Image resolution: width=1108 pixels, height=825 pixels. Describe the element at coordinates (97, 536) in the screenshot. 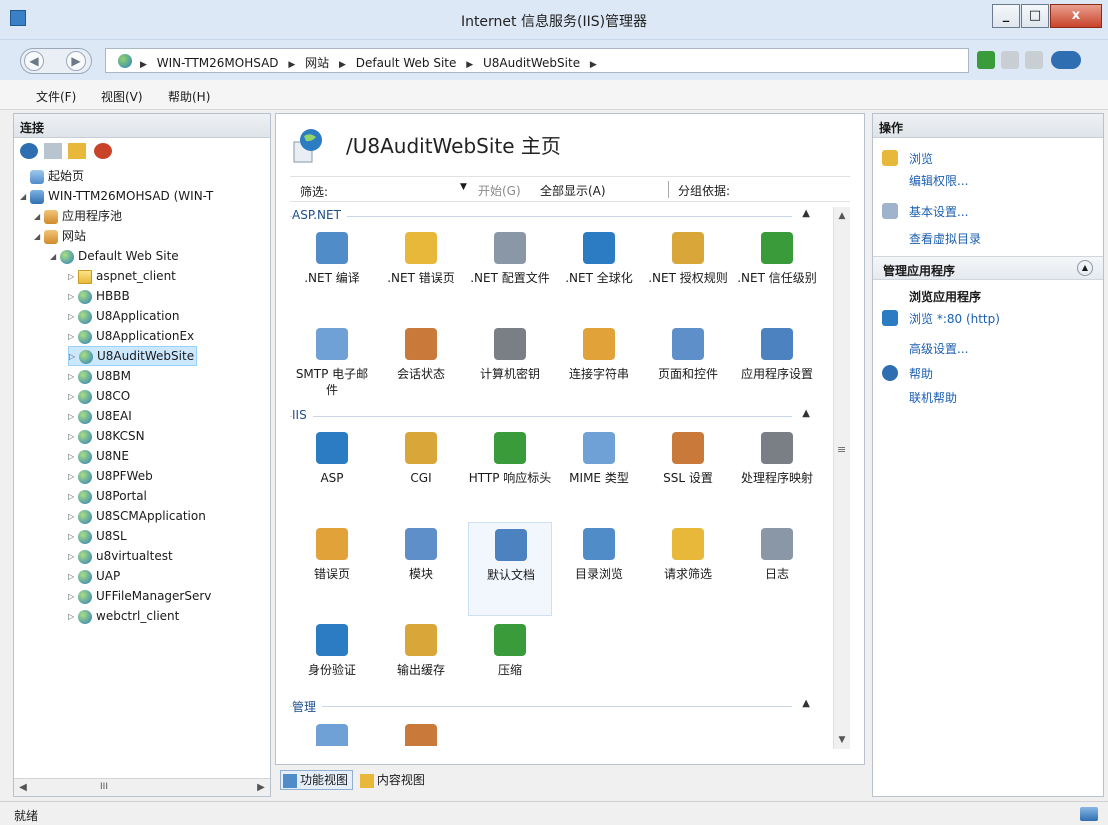

I see `tree-node: ▷ U8SL` at that location.